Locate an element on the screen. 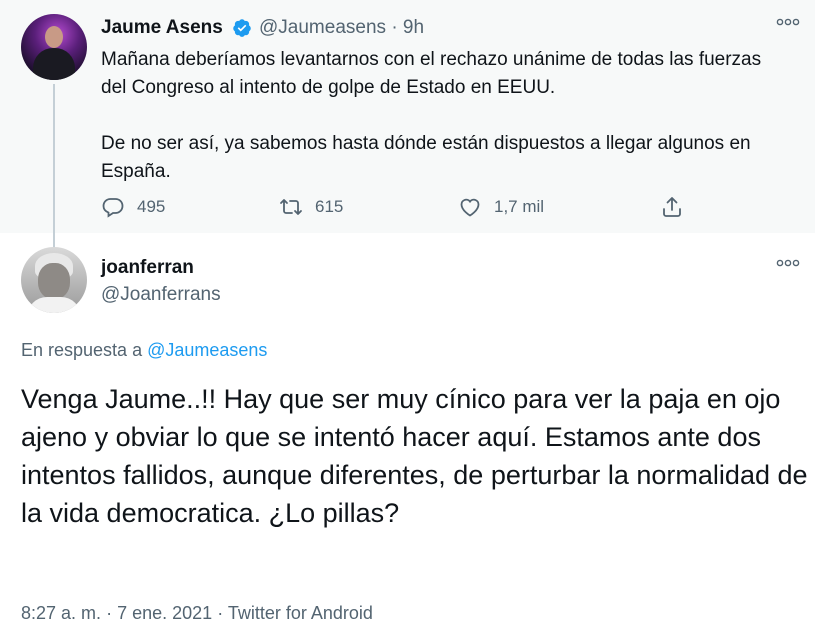  like-icon is located at coordinates (470, 207).